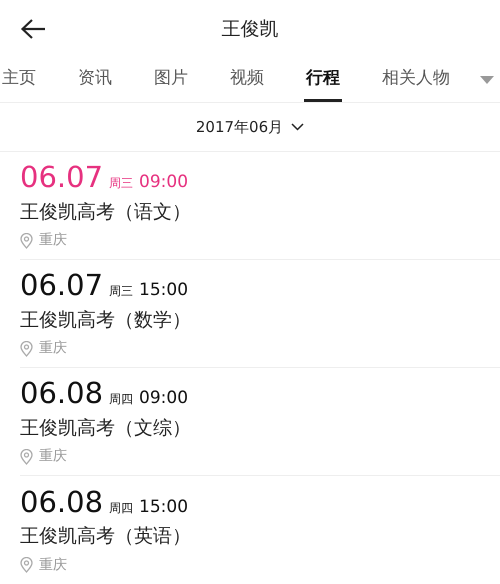 This screenshot has width=500, height=584. What do you see at coordinates (106, 212) in the screenshot?
I see `event-title: 王俊凯高考（语文）` at bounding box center [106, 212].